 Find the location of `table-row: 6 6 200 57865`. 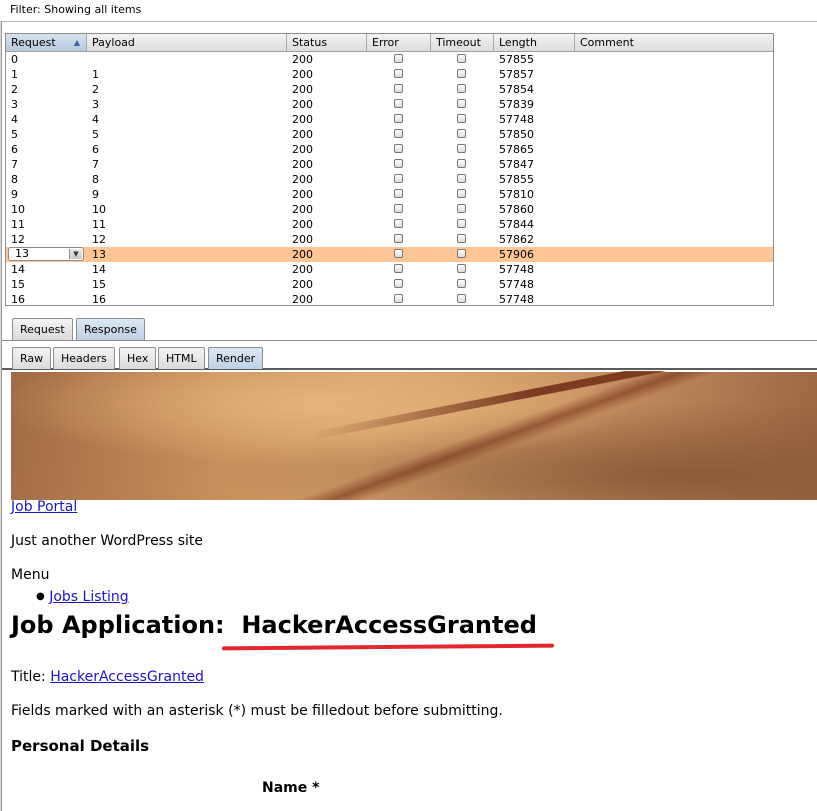

table-row: 6 6 200 57865 is located at coordinates (389, 149).